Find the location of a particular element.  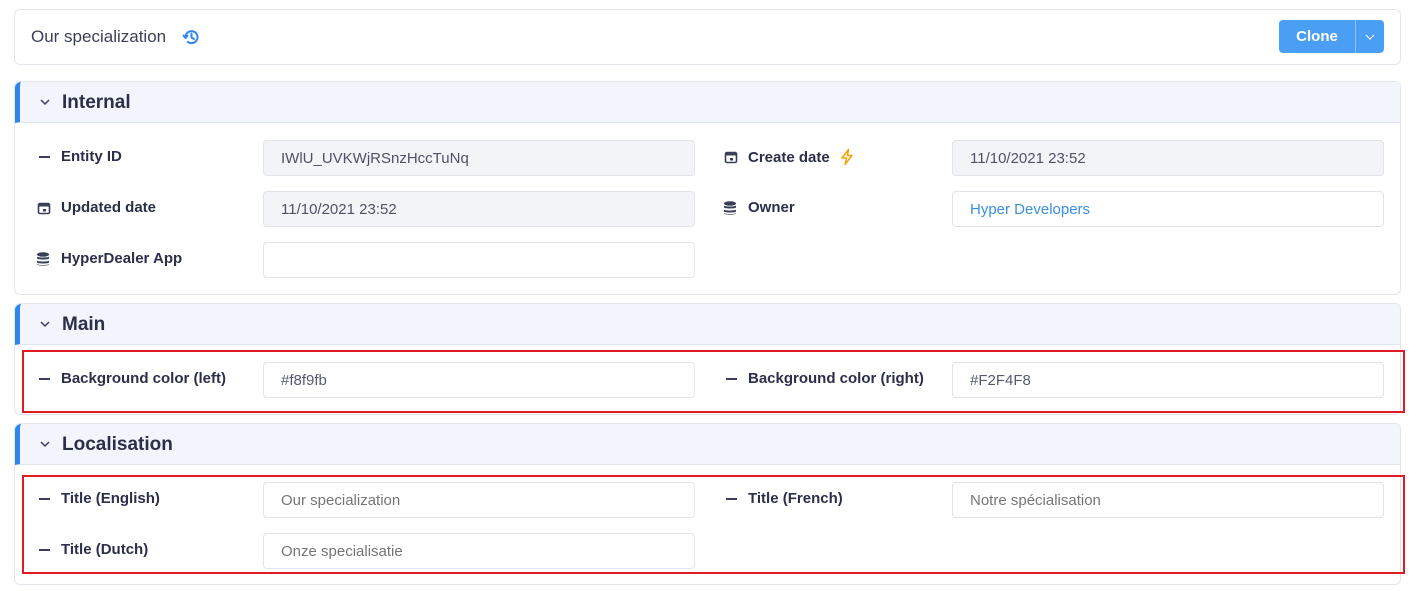

hyperdealer-app-field is located at coordinates (479, 260).